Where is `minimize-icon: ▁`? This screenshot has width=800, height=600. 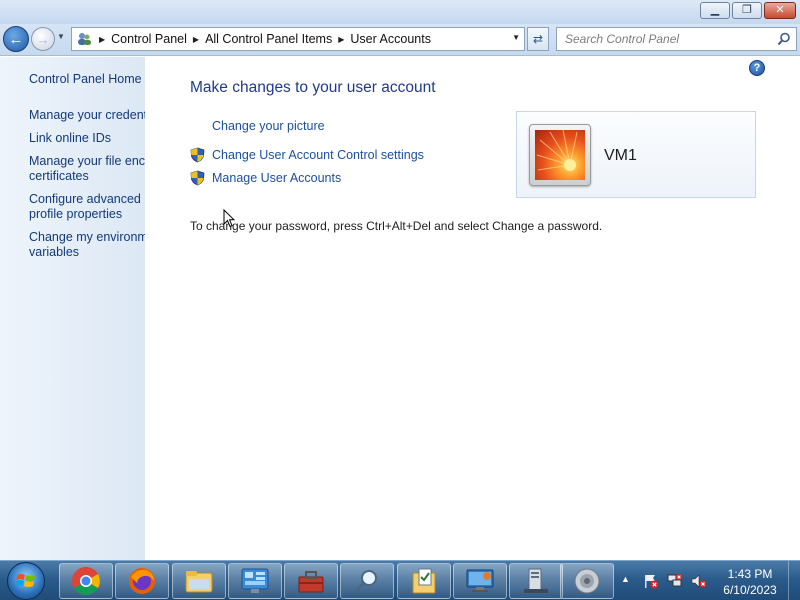 minimize-icon: ▁ is located at coordinates (715, 10).